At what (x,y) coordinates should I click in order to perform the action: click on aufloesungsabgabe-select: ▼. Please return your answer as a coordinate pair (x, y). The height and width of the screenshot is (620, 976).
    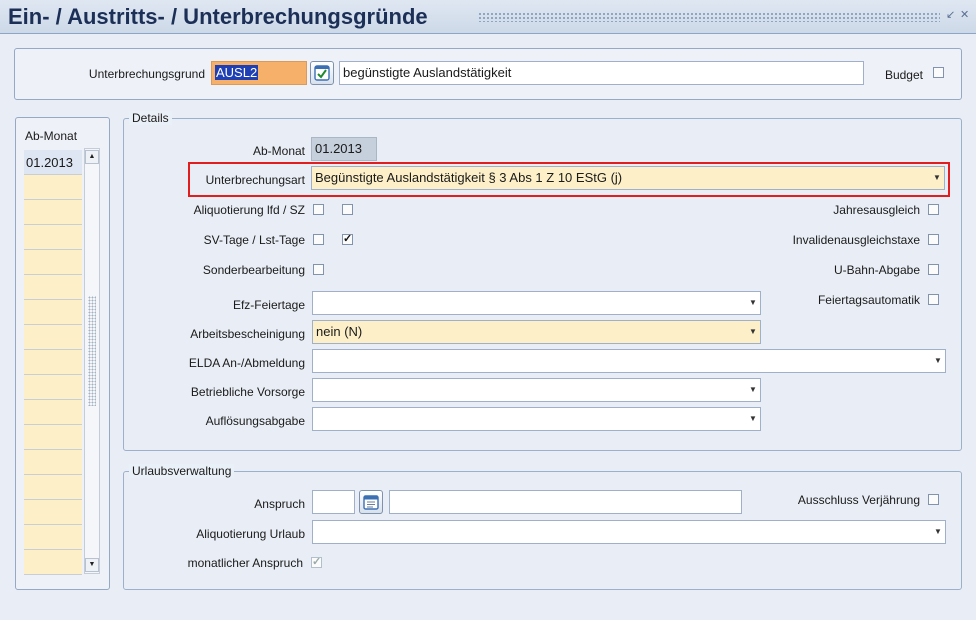
    Looking at the image, I should click on (536, 419).